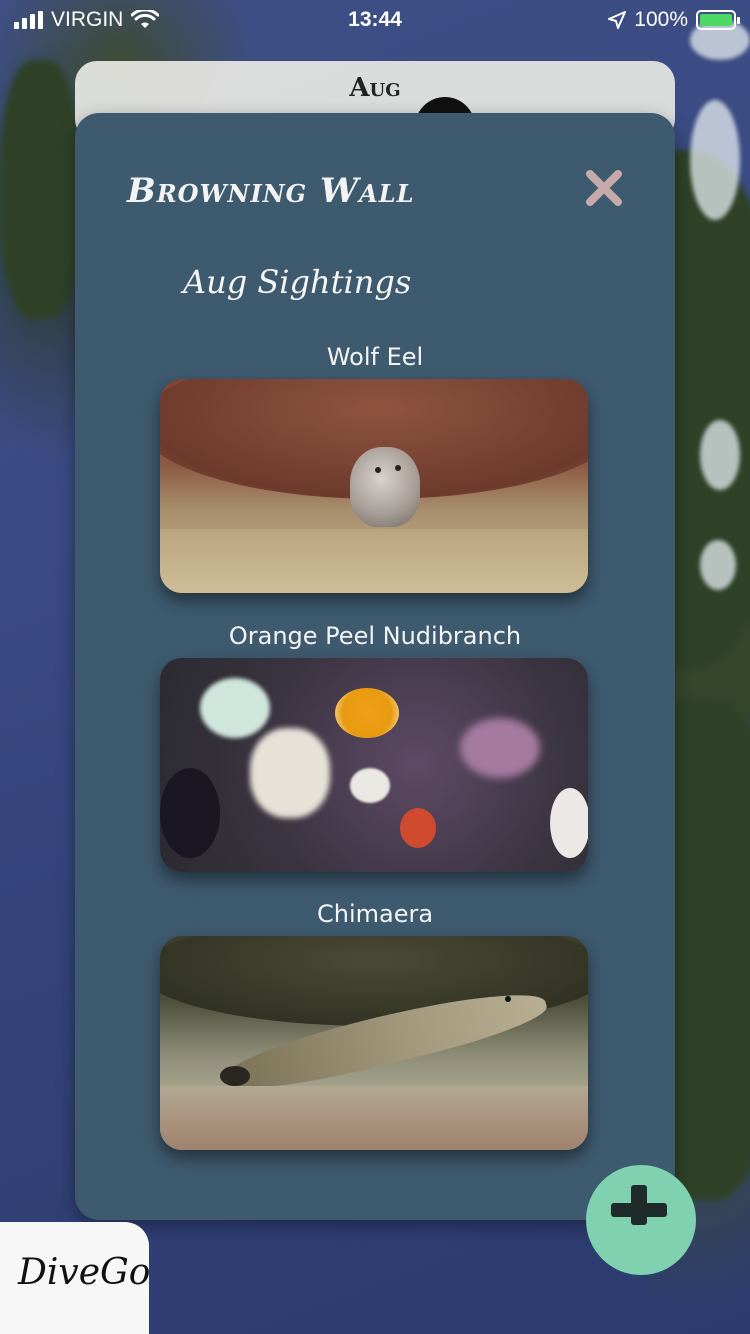  What do you see at coordinates (375, 636) in the screenshot?
I see `sighting-name: Orange Peel Nudibranch` at bounding box center [375, 636].